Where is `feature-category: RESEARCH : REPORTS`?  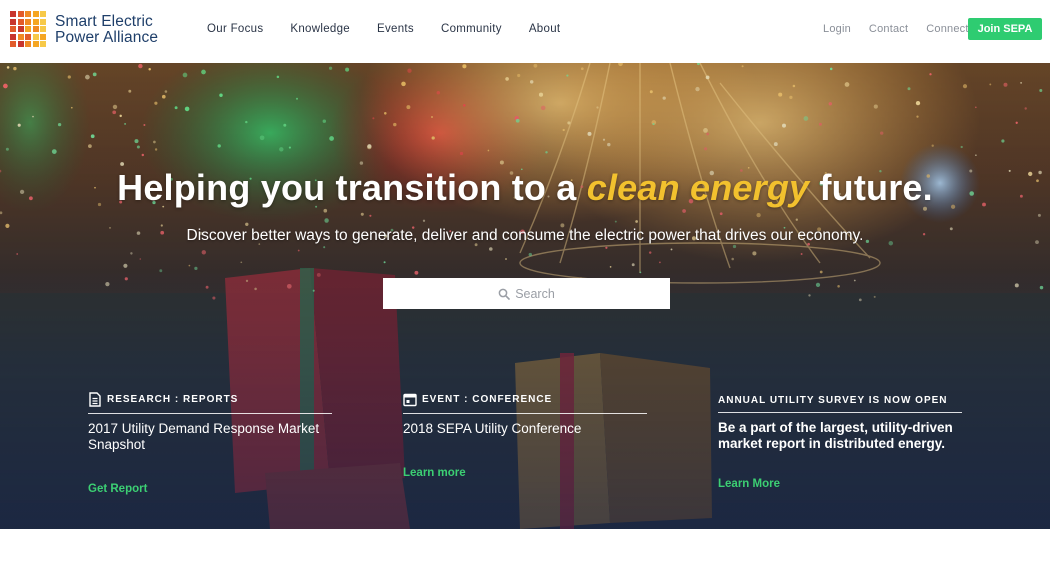
feature-category: RESEARCH : REPORTS is located at coordinates (210, 399).